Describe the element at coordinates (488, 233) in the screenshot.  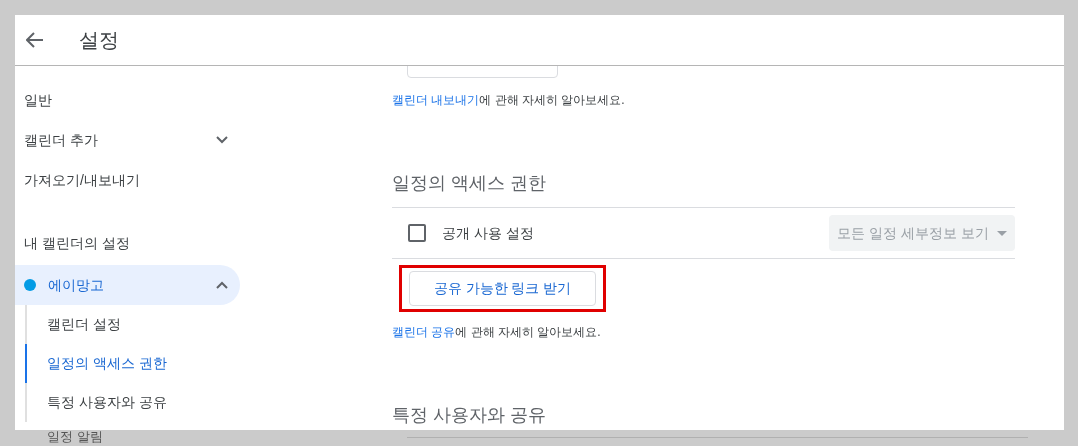
I see `checkbox-label: 공개 사용 설정` at that location.